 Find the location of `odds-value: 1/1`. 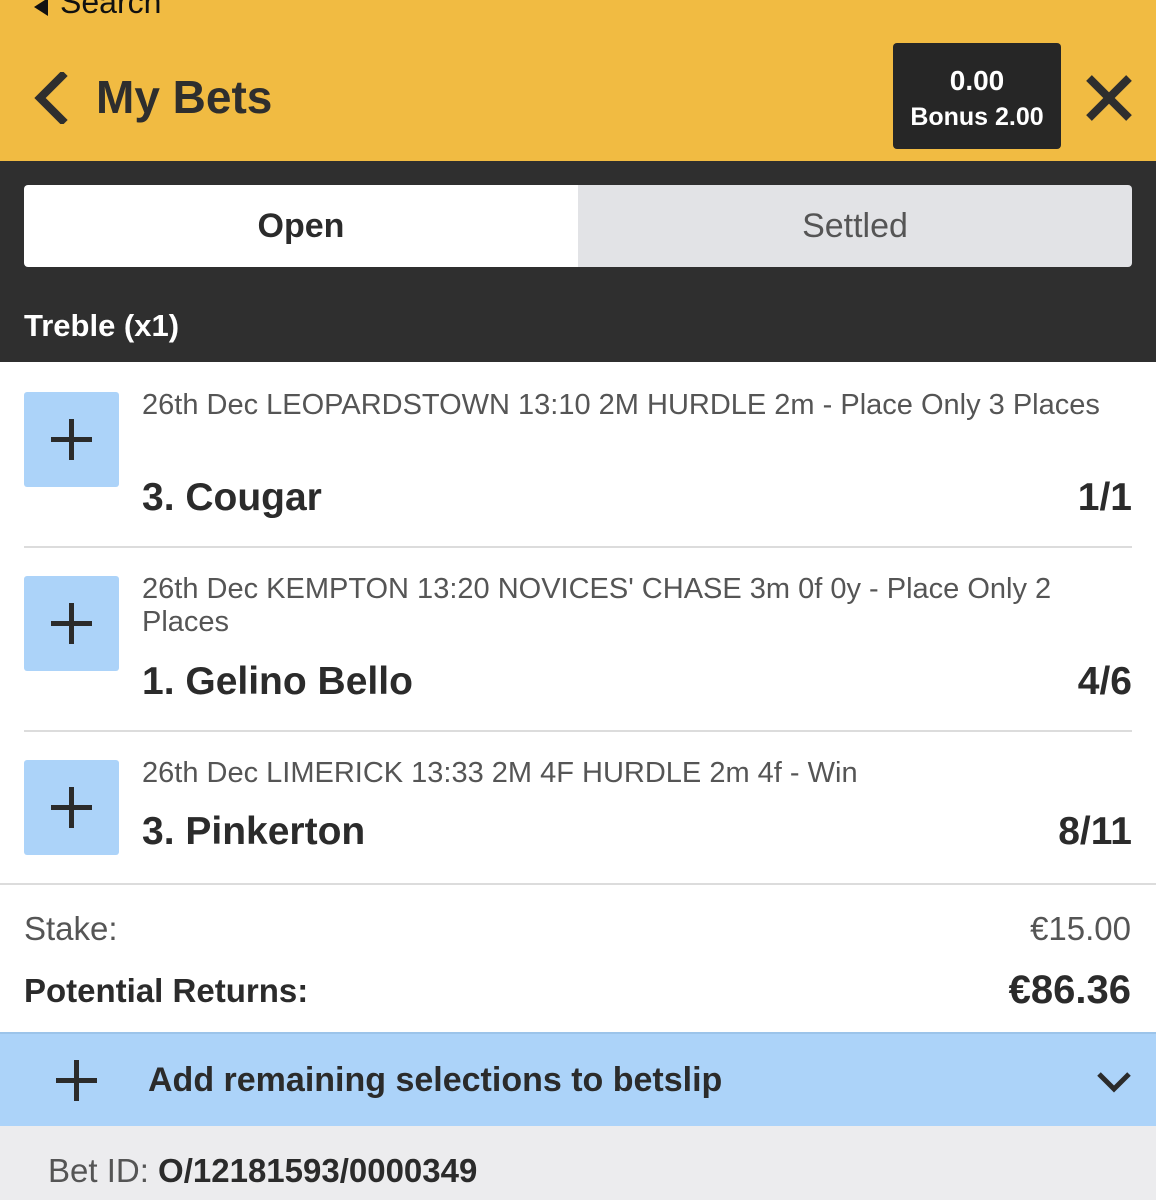

odds-value: 1/1 is located at coordinates (1104, 497).